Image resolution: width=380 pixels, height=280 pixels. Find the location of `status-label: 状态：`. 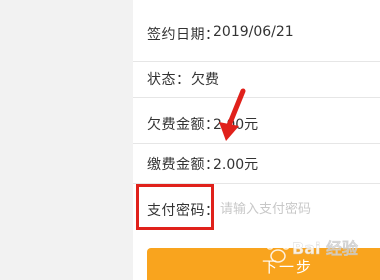

status-label: 状态： is located at coordinates (169, 80).